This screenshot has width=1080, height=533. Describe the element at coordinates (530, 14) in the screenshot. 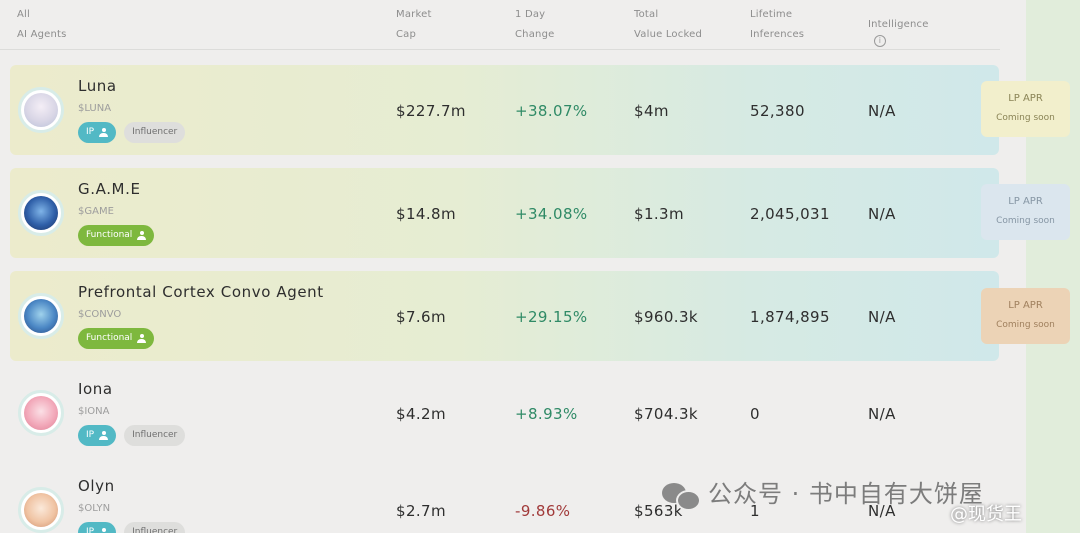

I see `header-label: 1 Day` at that location.